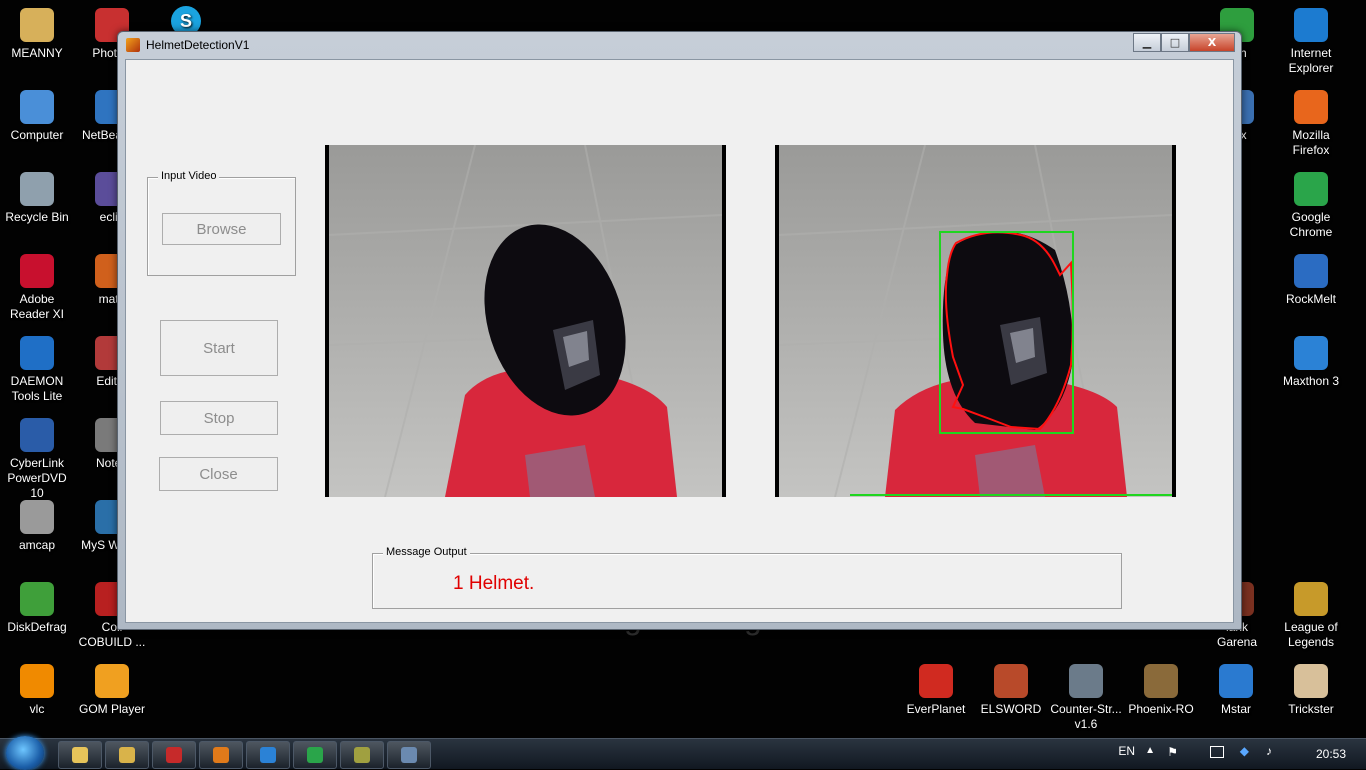 This screenshot has width=1366, height=770. I want to click on recycle-bin-icon, so click(37, 189).